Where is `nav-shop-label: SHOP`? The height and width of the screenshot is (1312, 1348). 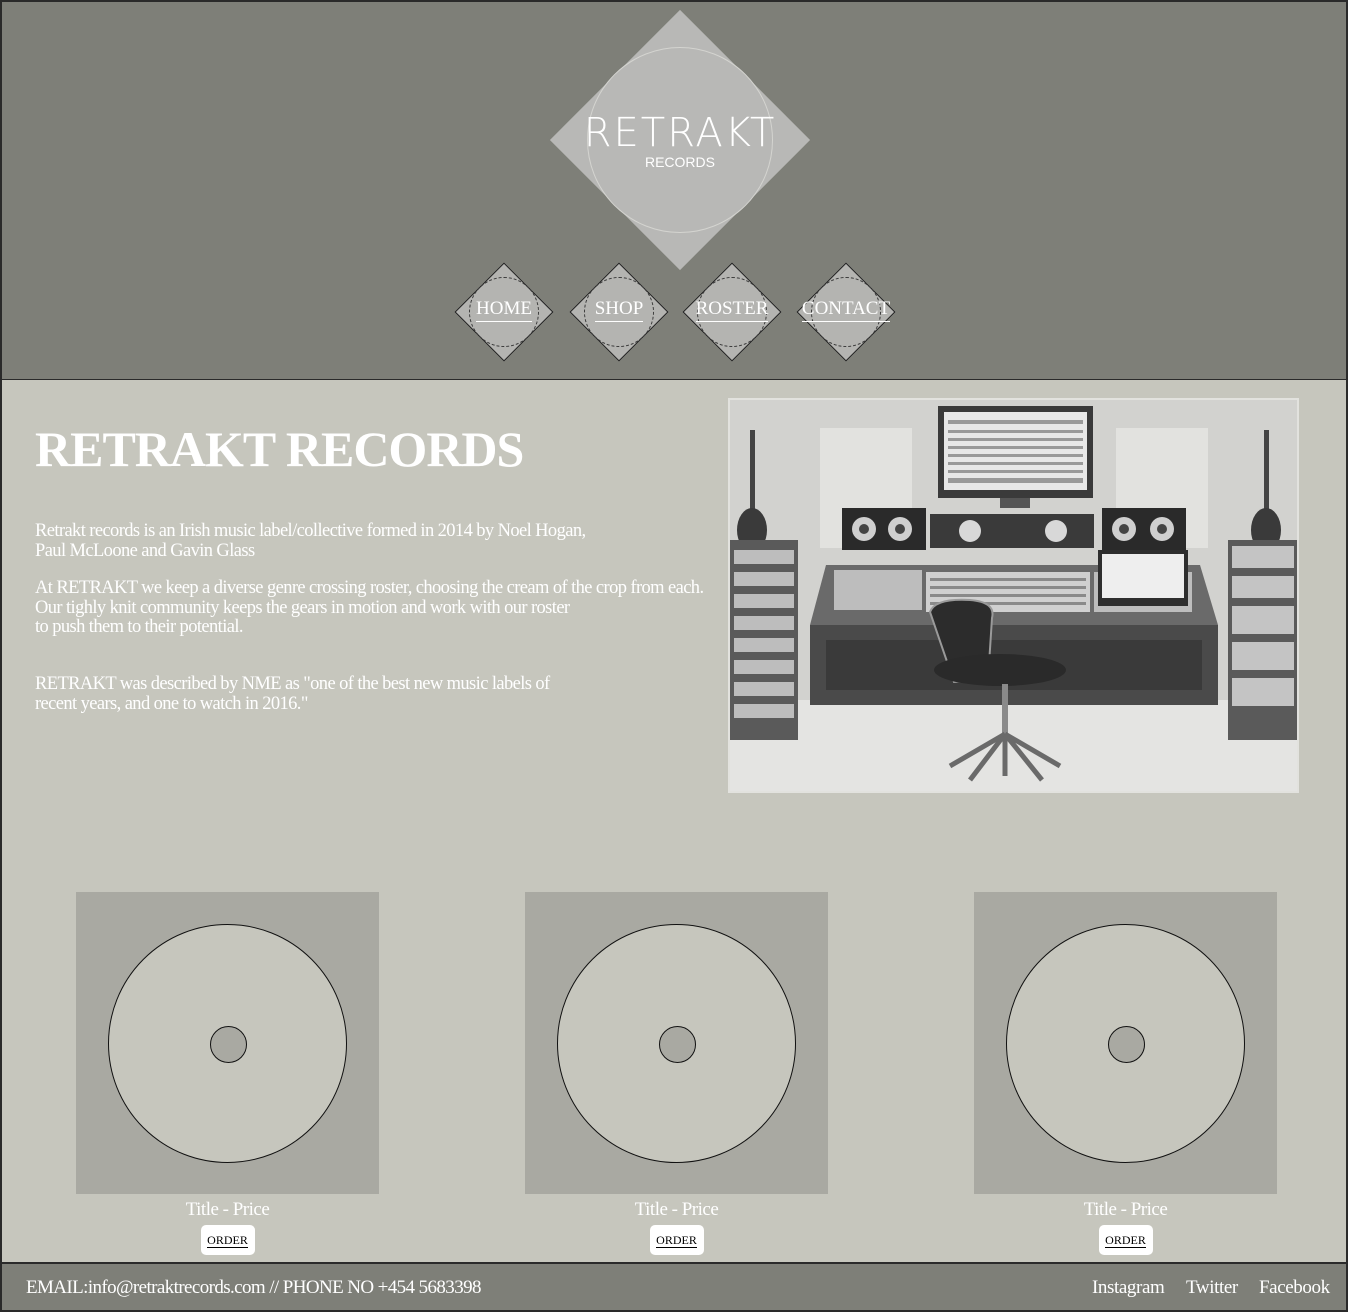
nav-shop-label: SHOP is located at coordinates (619, 310).